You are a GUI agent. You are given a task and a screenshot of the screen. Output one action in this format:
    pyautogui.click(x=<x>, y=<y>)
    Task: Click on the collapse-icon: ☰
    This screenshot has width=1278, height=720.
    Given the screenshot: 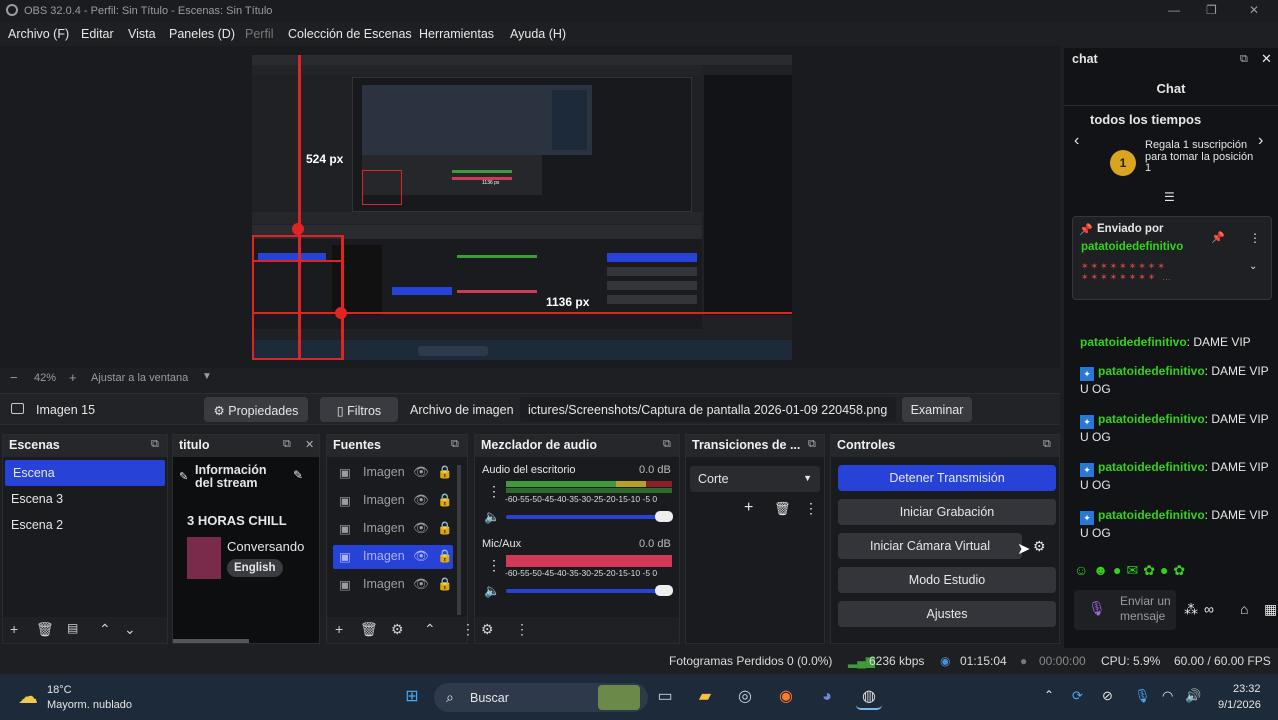 What is the action you would take?
    pyautogui.click(x=1169, y=197)
    